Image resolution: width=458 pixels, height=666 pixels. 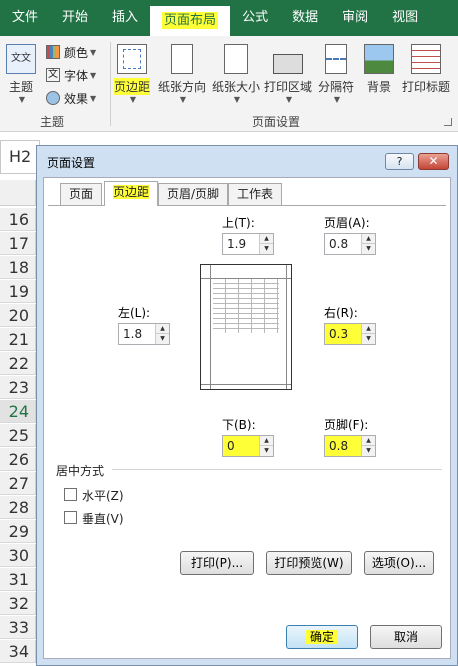 I want to click on group-label-page-setup: 页面设置, so click(x=276, y=122).